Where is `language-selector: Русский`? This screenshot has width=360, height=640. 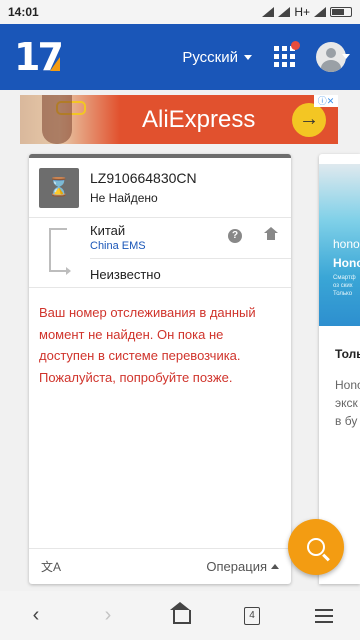
language-selector: Русский is located at coordinates (217, 57).